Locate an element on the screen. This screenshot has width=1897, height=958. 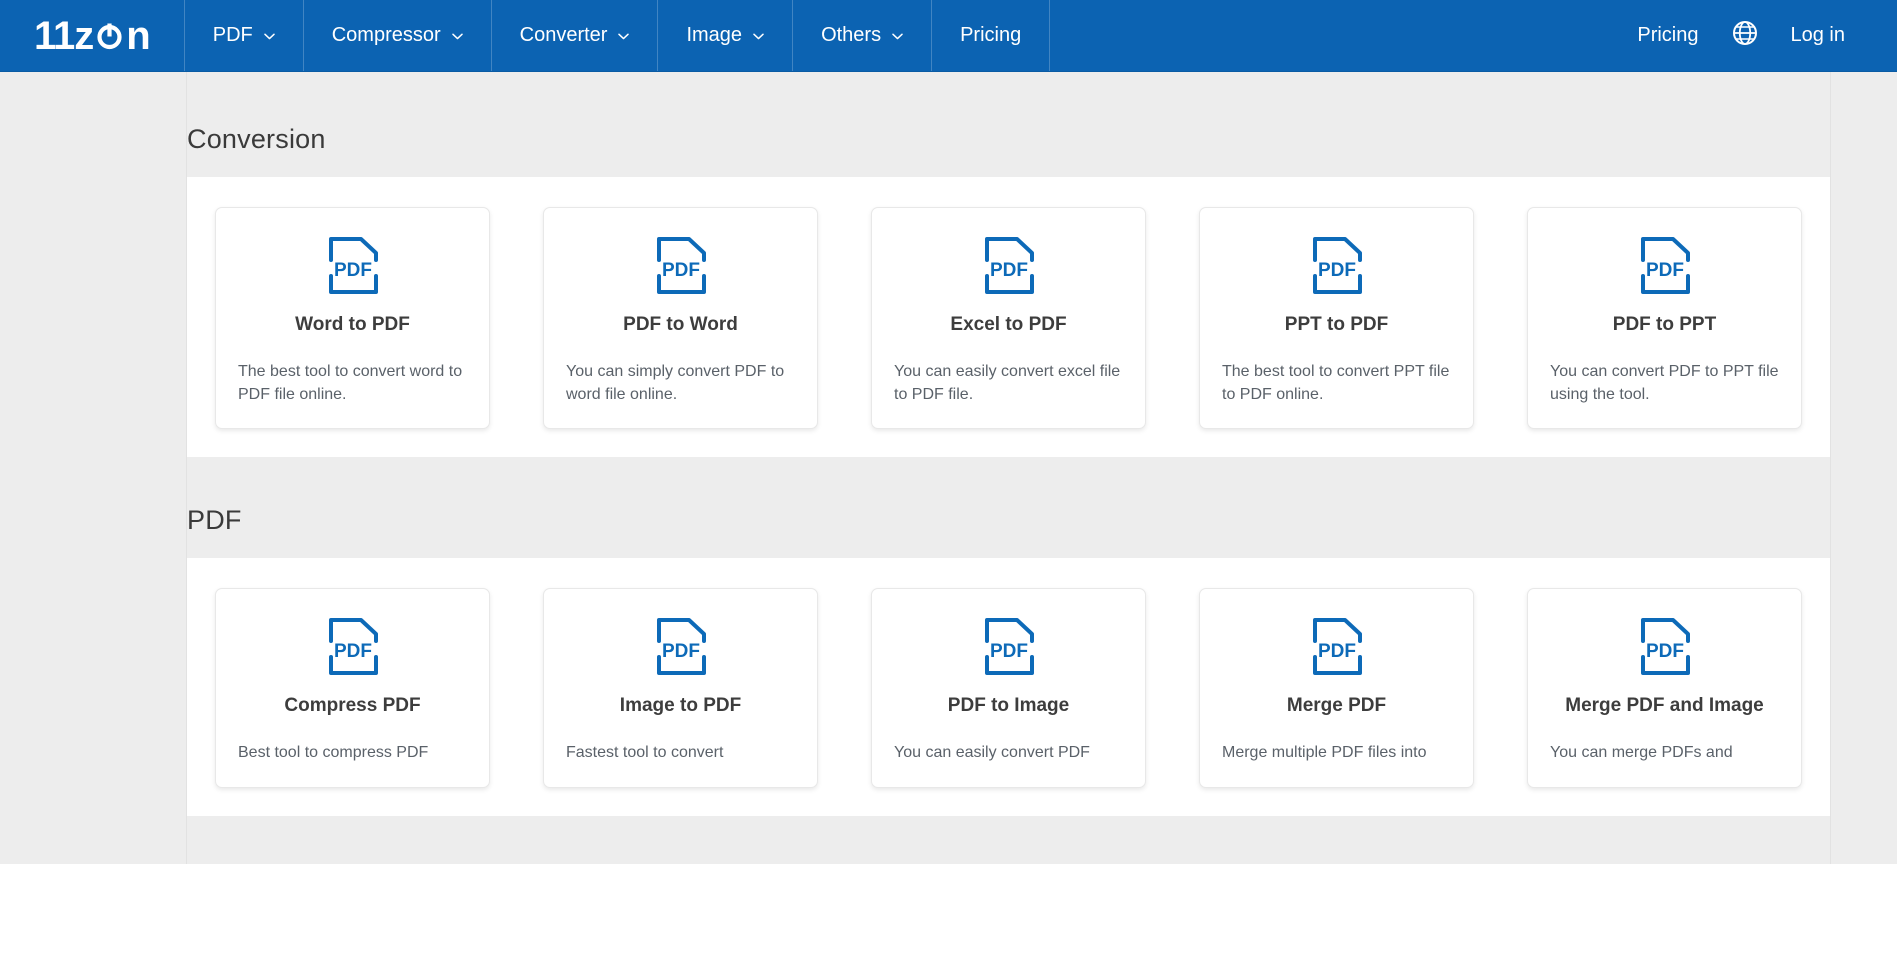
globe-icon is located at coordinates (1745, 35).